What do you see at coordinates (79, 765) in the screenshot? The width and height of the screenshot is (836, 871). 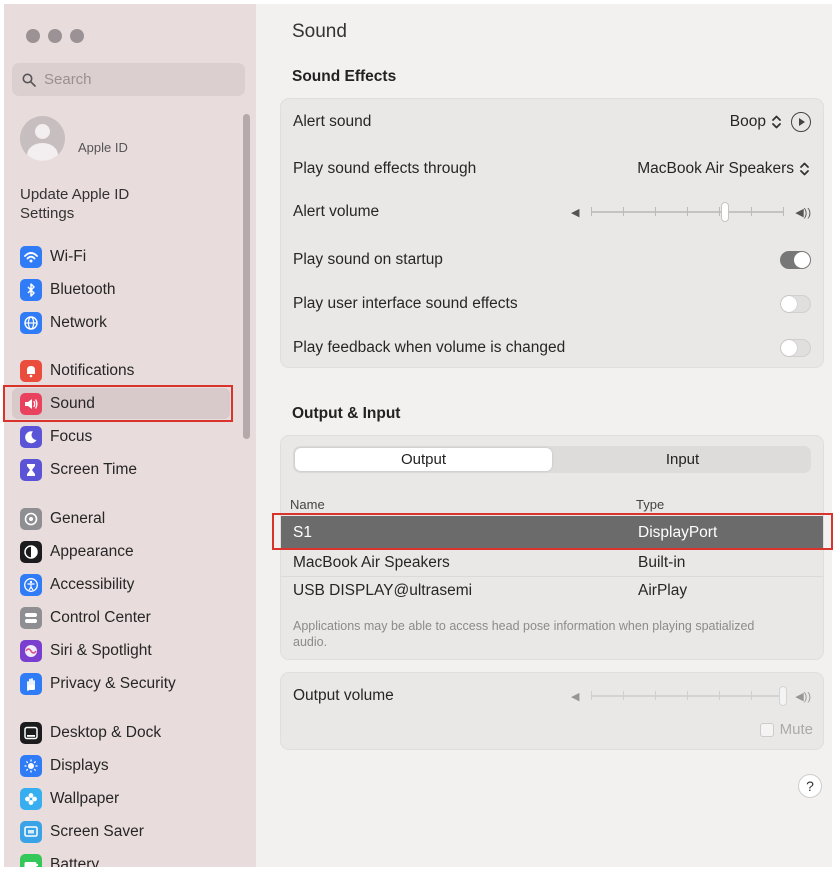 I see `sidebar-item-label: Displays` at bounding box center [79, 765].